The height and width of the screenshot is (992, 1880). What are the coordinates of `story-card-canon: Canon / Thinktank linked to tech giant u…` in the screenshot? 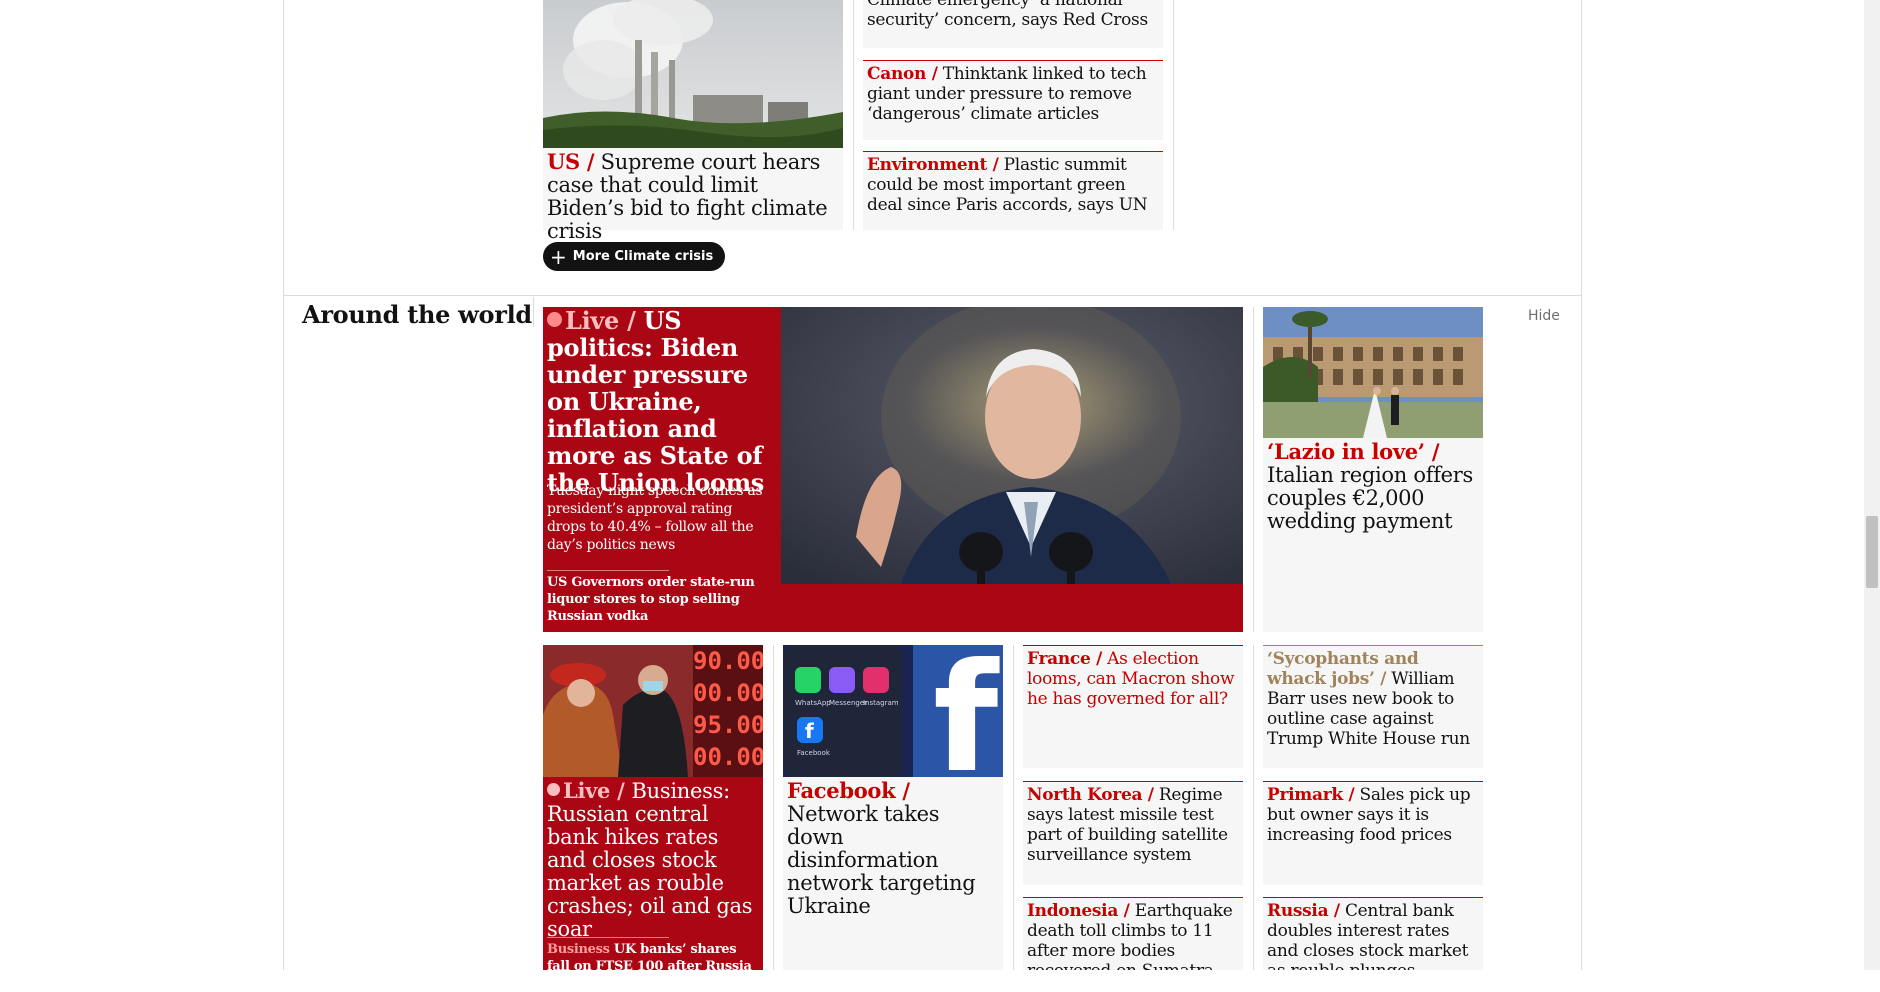 It's located at (1013, 100).